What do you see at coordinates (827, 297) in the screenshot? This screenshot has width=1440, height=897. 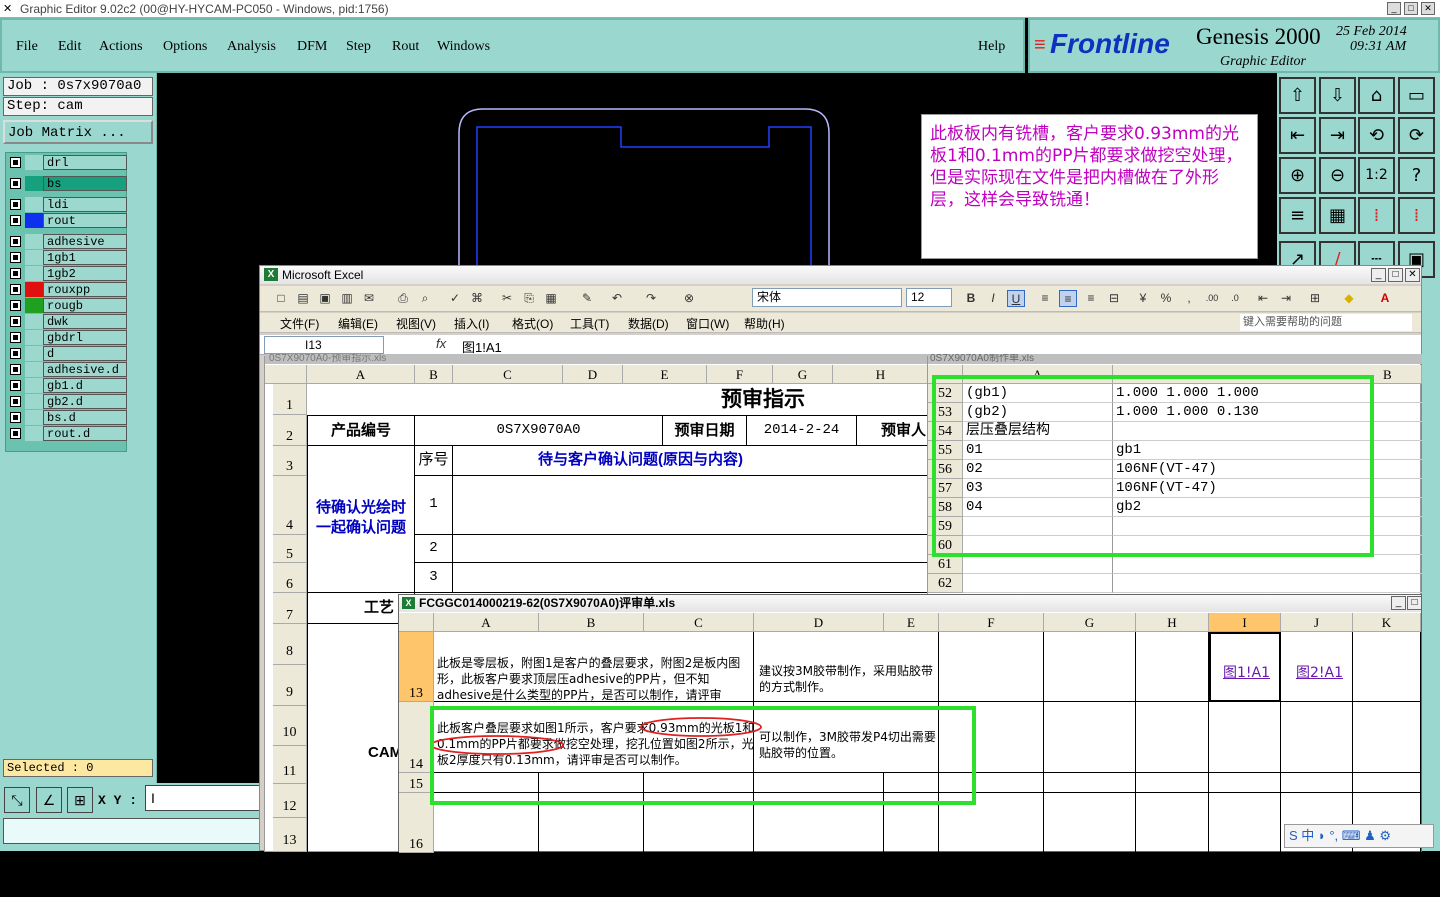 I see `font-select: 宋体` at bounding box center [827, 297].